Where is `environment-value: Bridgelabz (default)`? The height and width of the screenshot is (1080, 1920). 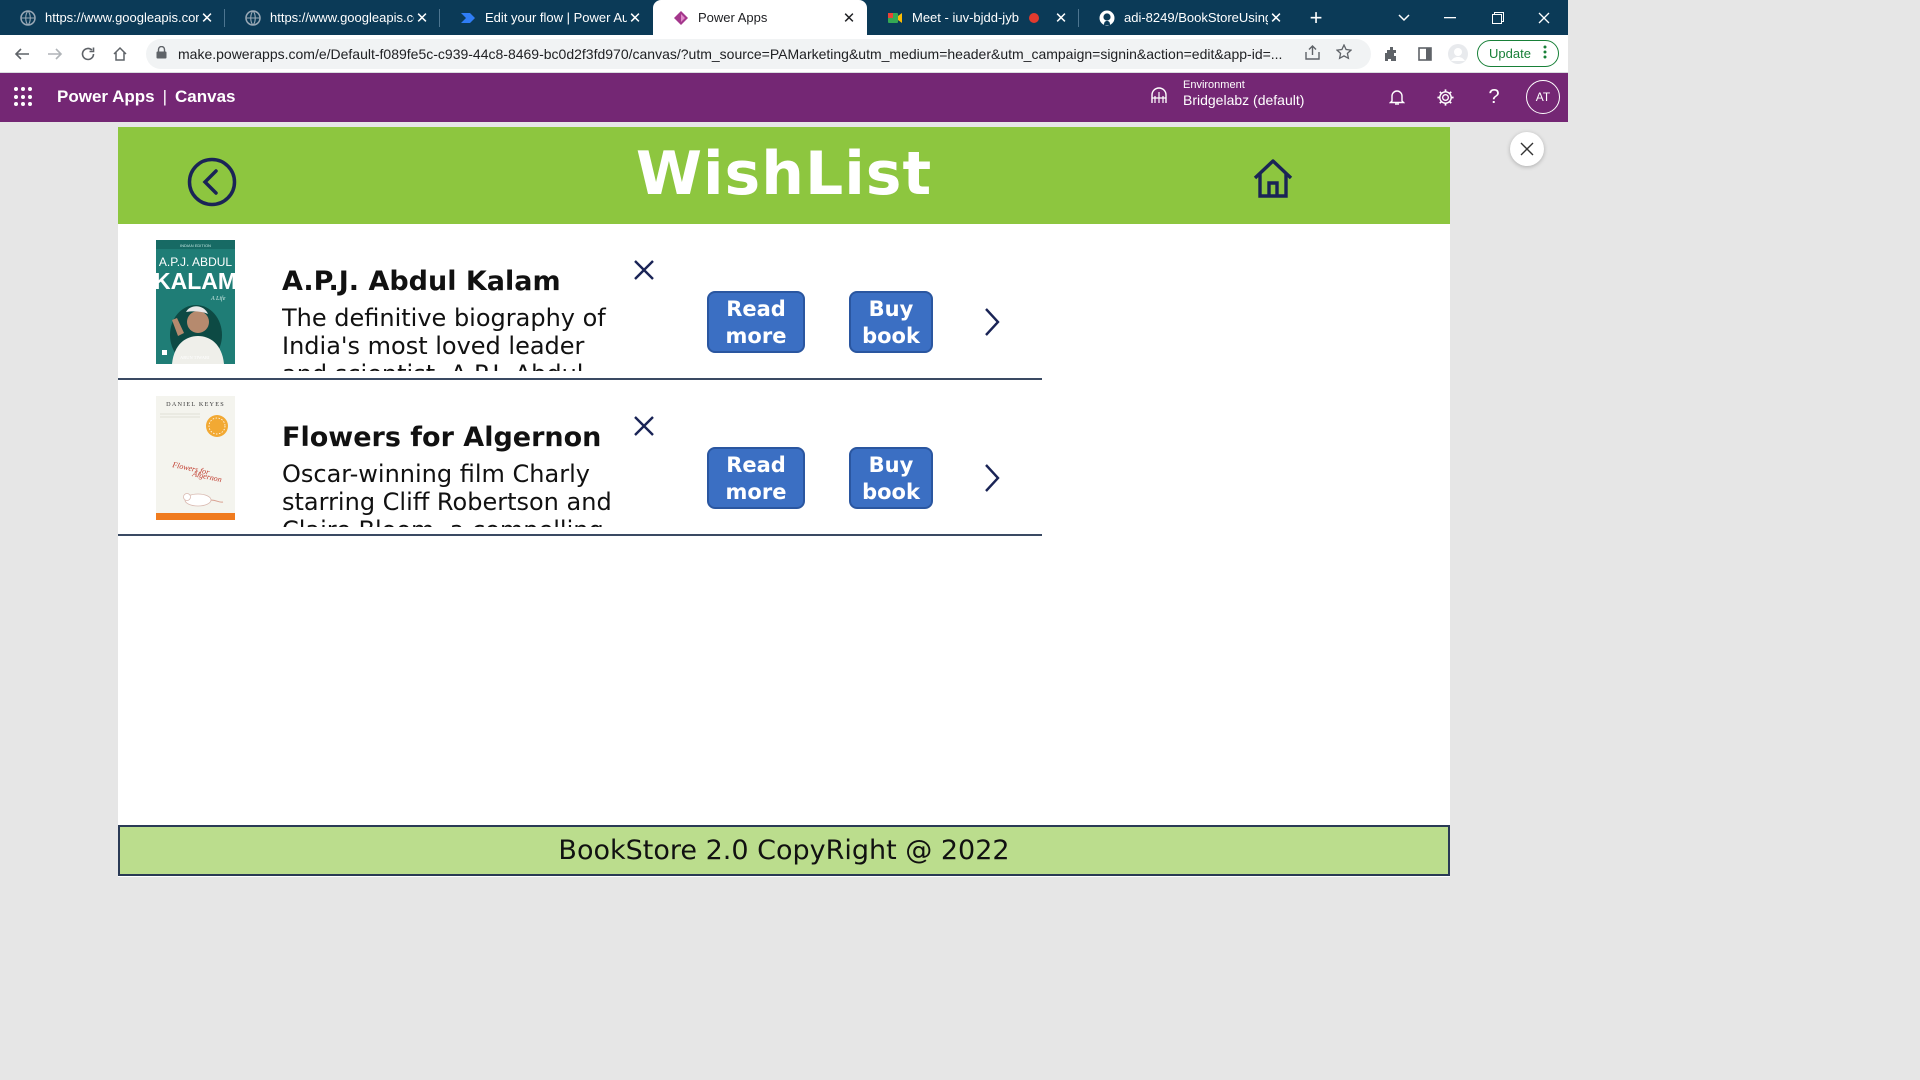 environment-value: Bridgelabz (default) is located at coordinates (1244, 100).